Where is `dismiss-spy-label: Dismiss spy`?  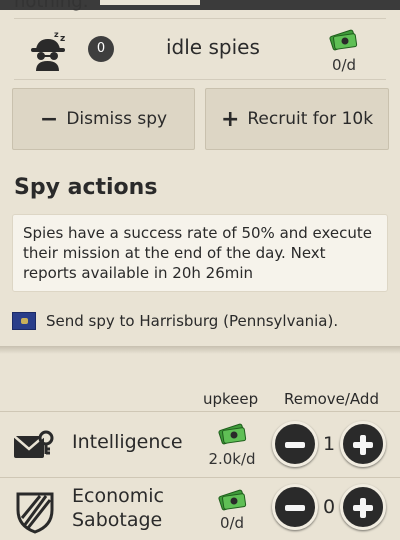 dismiss-spy-label: Dismiss spy is located at coordinates (117, 119).